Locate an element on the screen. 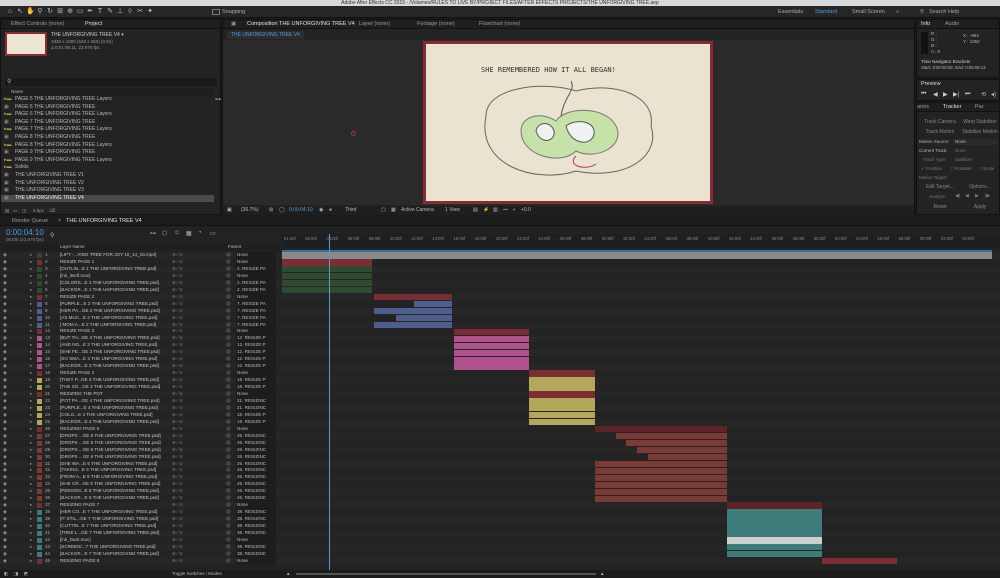  tab-libraries: aries is located at coordinates (923, 107).